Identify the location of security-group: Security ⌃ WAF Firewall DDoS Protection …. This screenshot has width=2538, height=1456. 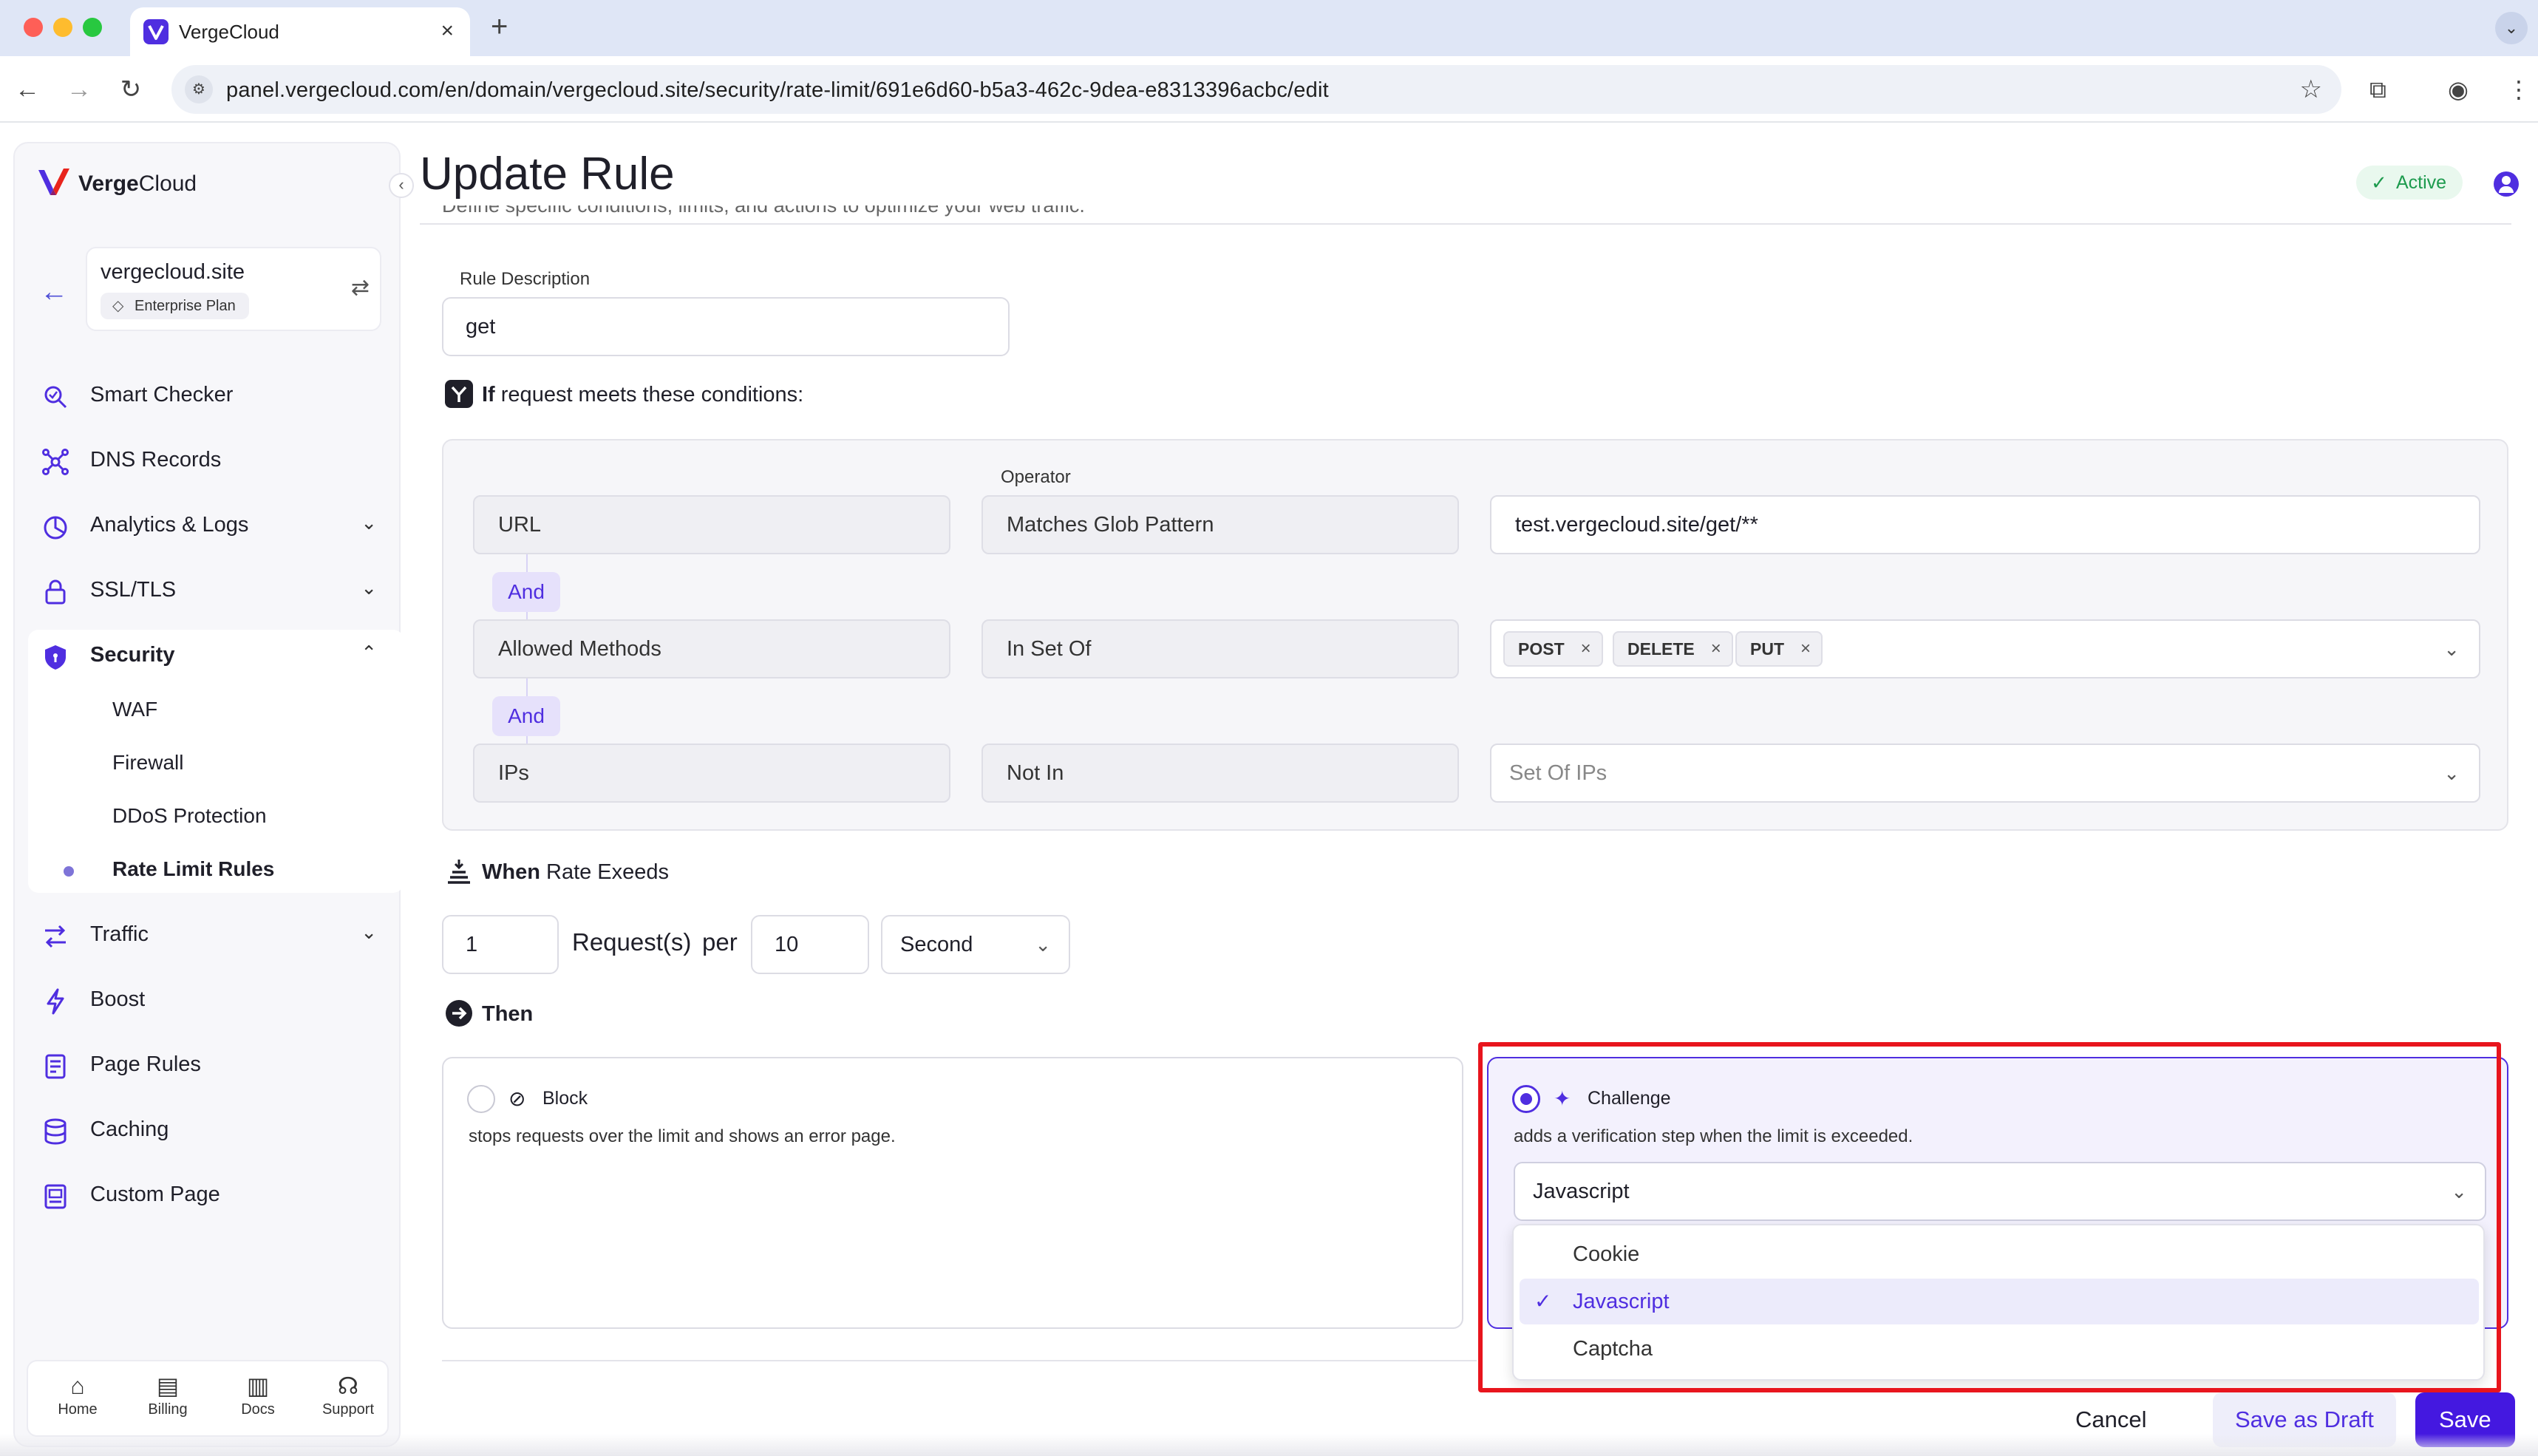
(216, 761).